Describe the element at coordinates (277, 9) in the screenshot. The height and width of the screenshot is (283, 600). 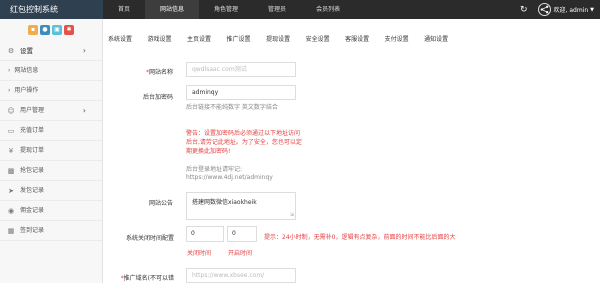
I see `nav-item-admins: 管理员` at that location.